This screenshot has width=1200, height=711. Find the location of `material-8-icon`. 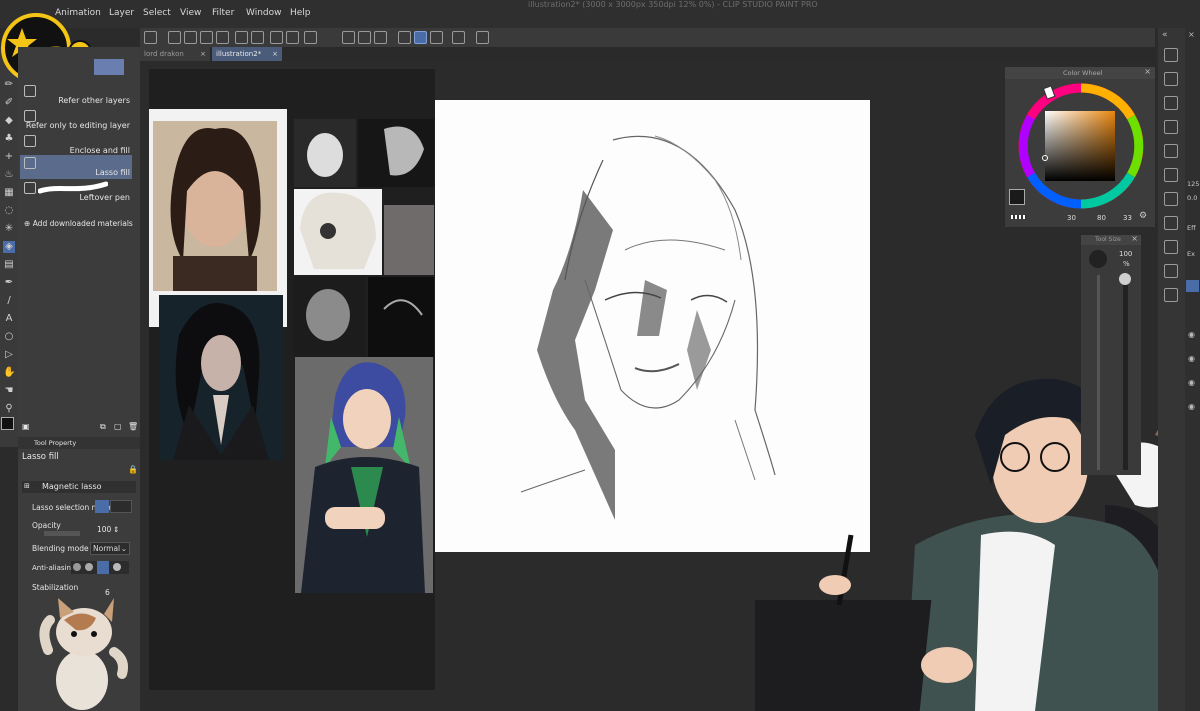

material-8-icon is located at coordinates (1171, 271).